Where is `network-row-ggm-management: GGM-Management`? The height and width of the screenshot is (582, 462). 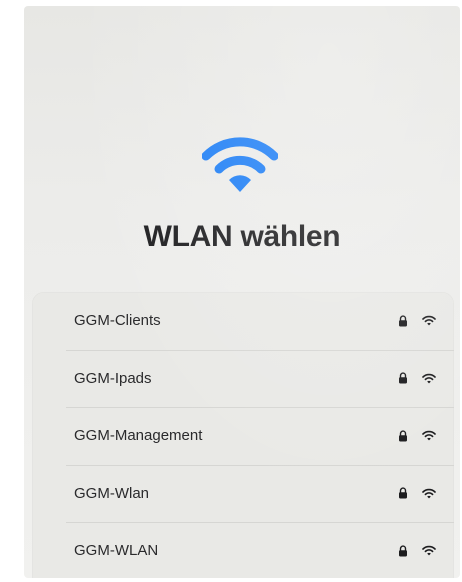 network-row-ggm-management: GGM-Management is located at coordinates (243, 436).